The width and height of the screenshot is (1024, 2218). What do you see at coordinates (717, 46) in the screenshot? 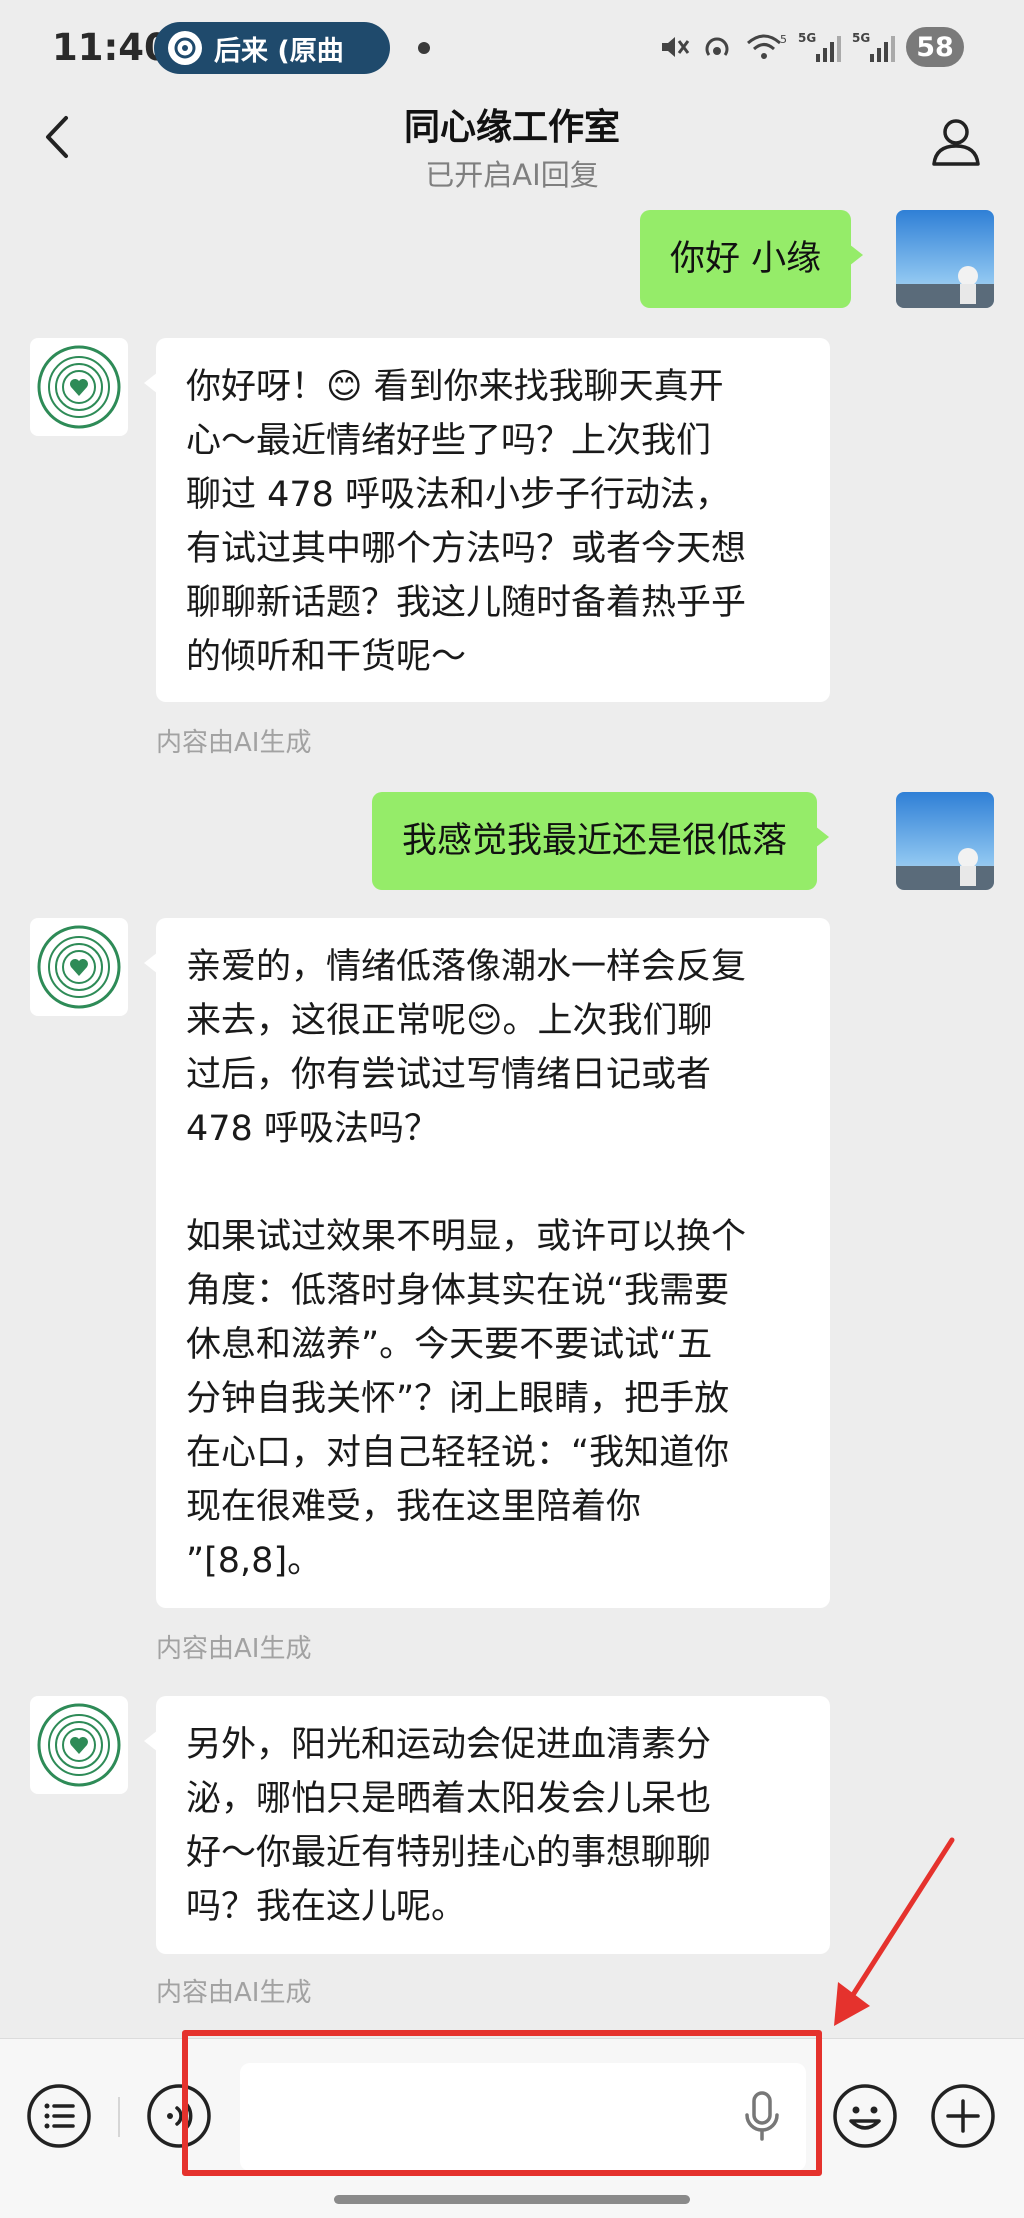
I see `hotspot-icon` at bounding box center [717, 46].